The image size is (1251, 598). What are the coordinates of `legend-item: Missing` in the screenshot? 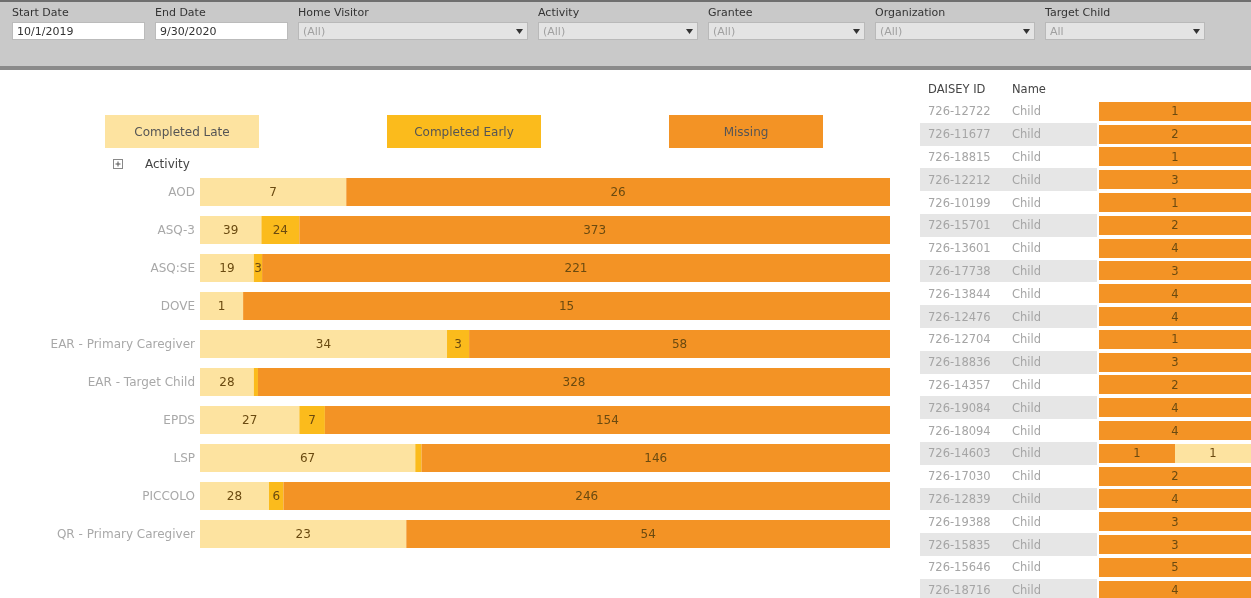 It's located at (746, 131).